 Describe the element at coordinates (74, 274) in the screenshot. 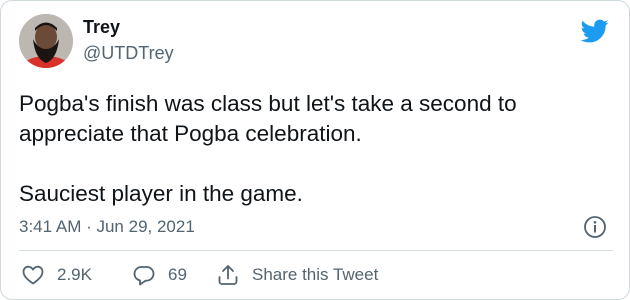

I see `like-count: 2.9K` at that location.